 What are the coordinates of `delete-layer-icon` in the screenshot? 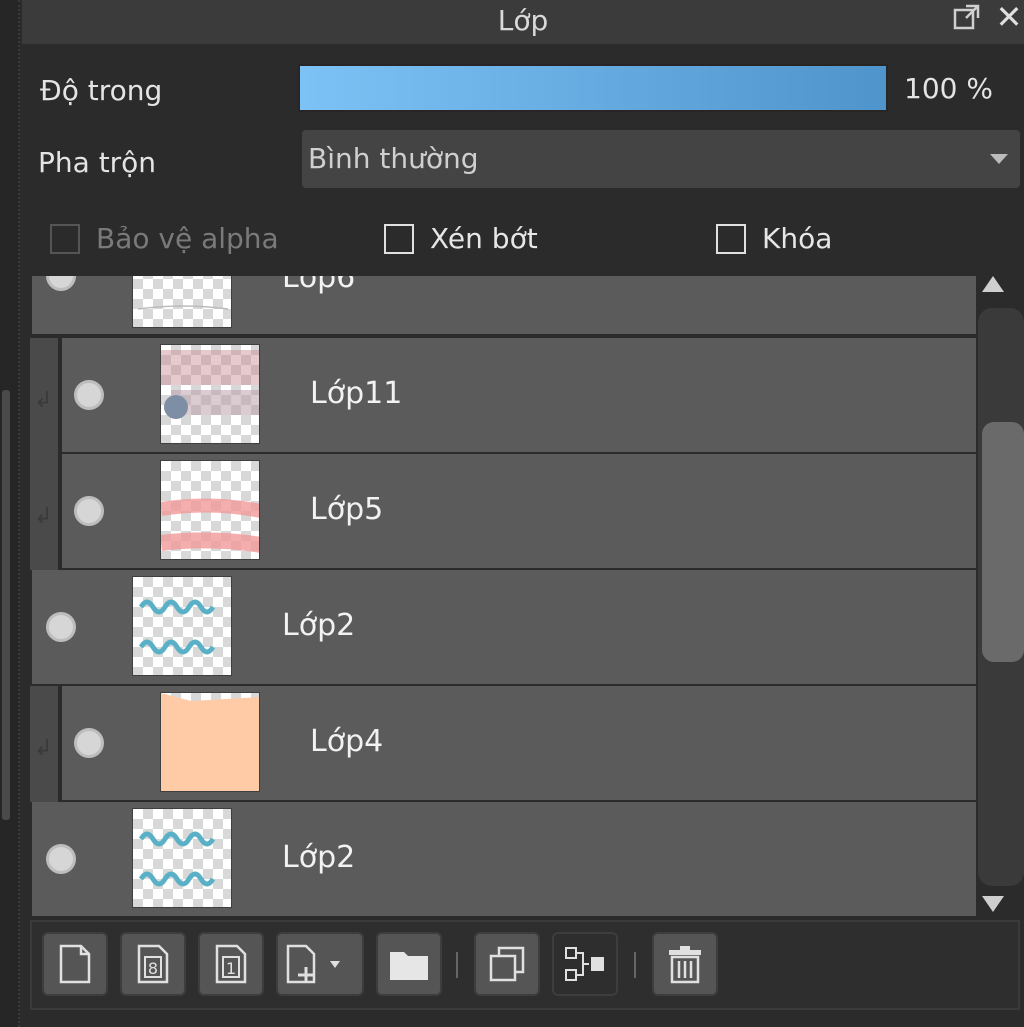 It's located at (685, 965).